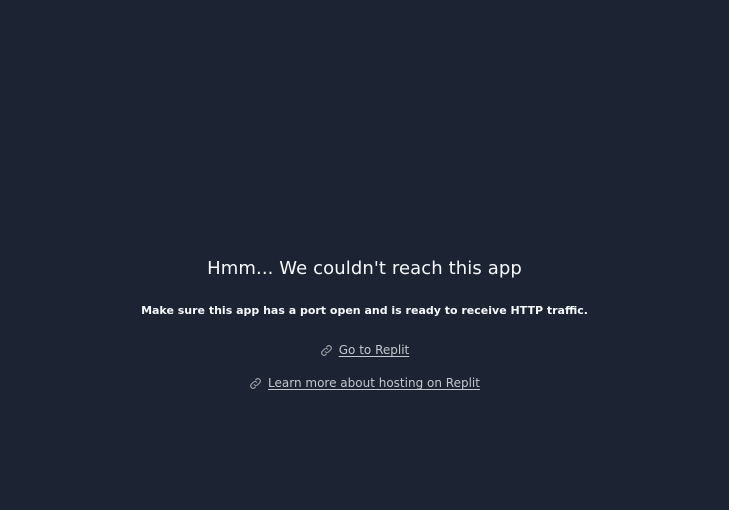  Describe the element at coordinates (364, 268) in the screenshot. I see `error-title: Hmm... We couldn't reach this app` at that location.